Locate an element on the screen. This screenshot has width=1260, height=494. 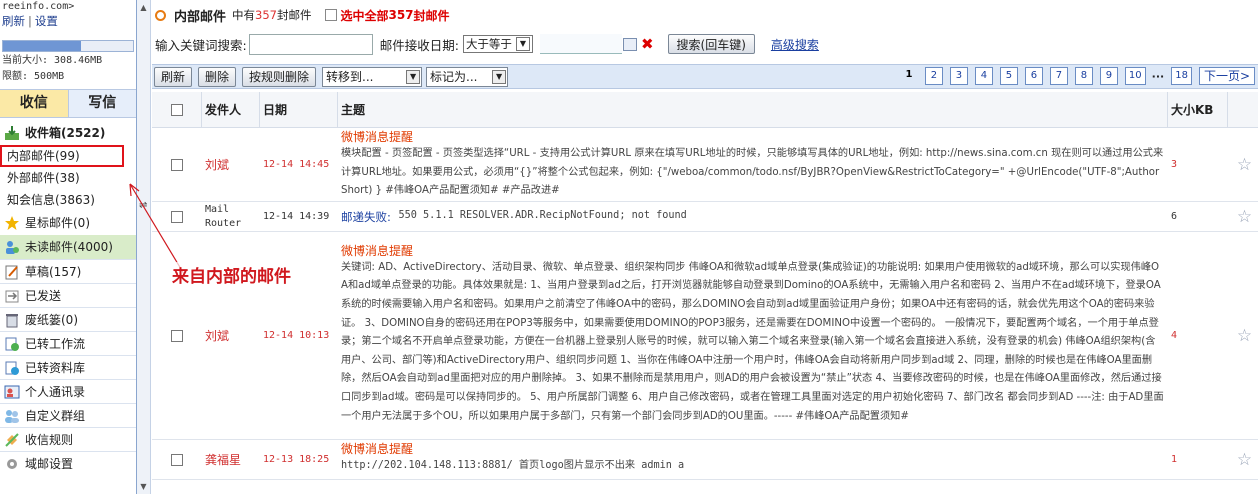
select-all-checkbox is located at coordinates (331, 15).